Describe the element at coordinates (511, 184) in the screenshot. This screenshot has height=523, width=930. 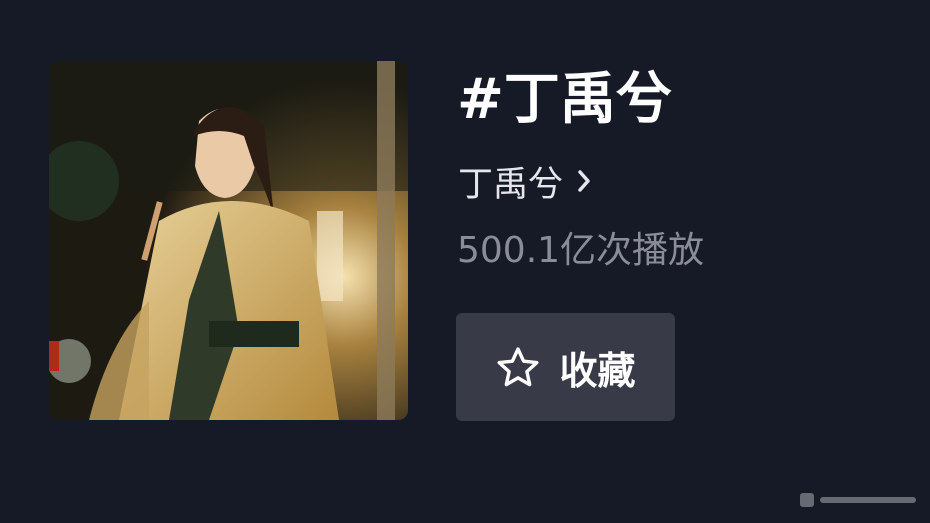
I see `creator-name: 丁禹兮` at that location.